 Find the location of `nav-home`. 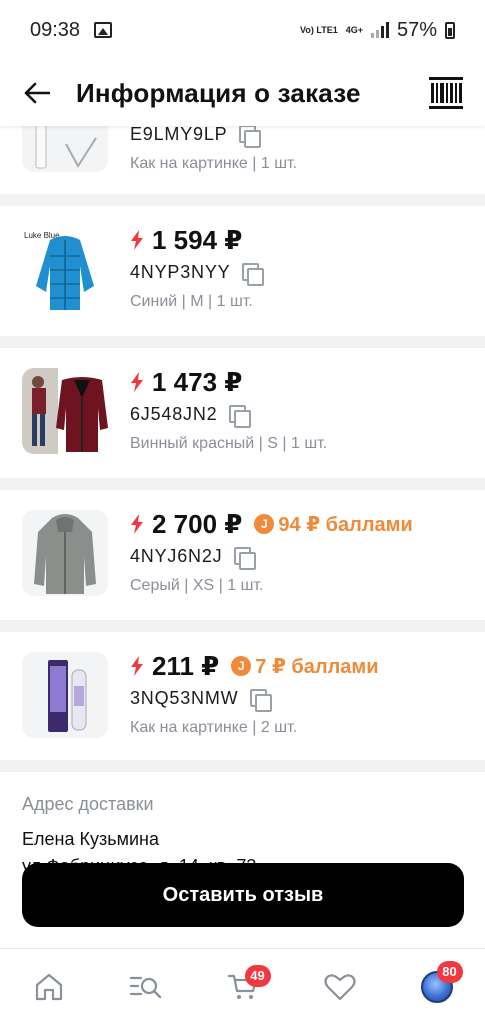

nav-home is located at coordinates (49, 987).